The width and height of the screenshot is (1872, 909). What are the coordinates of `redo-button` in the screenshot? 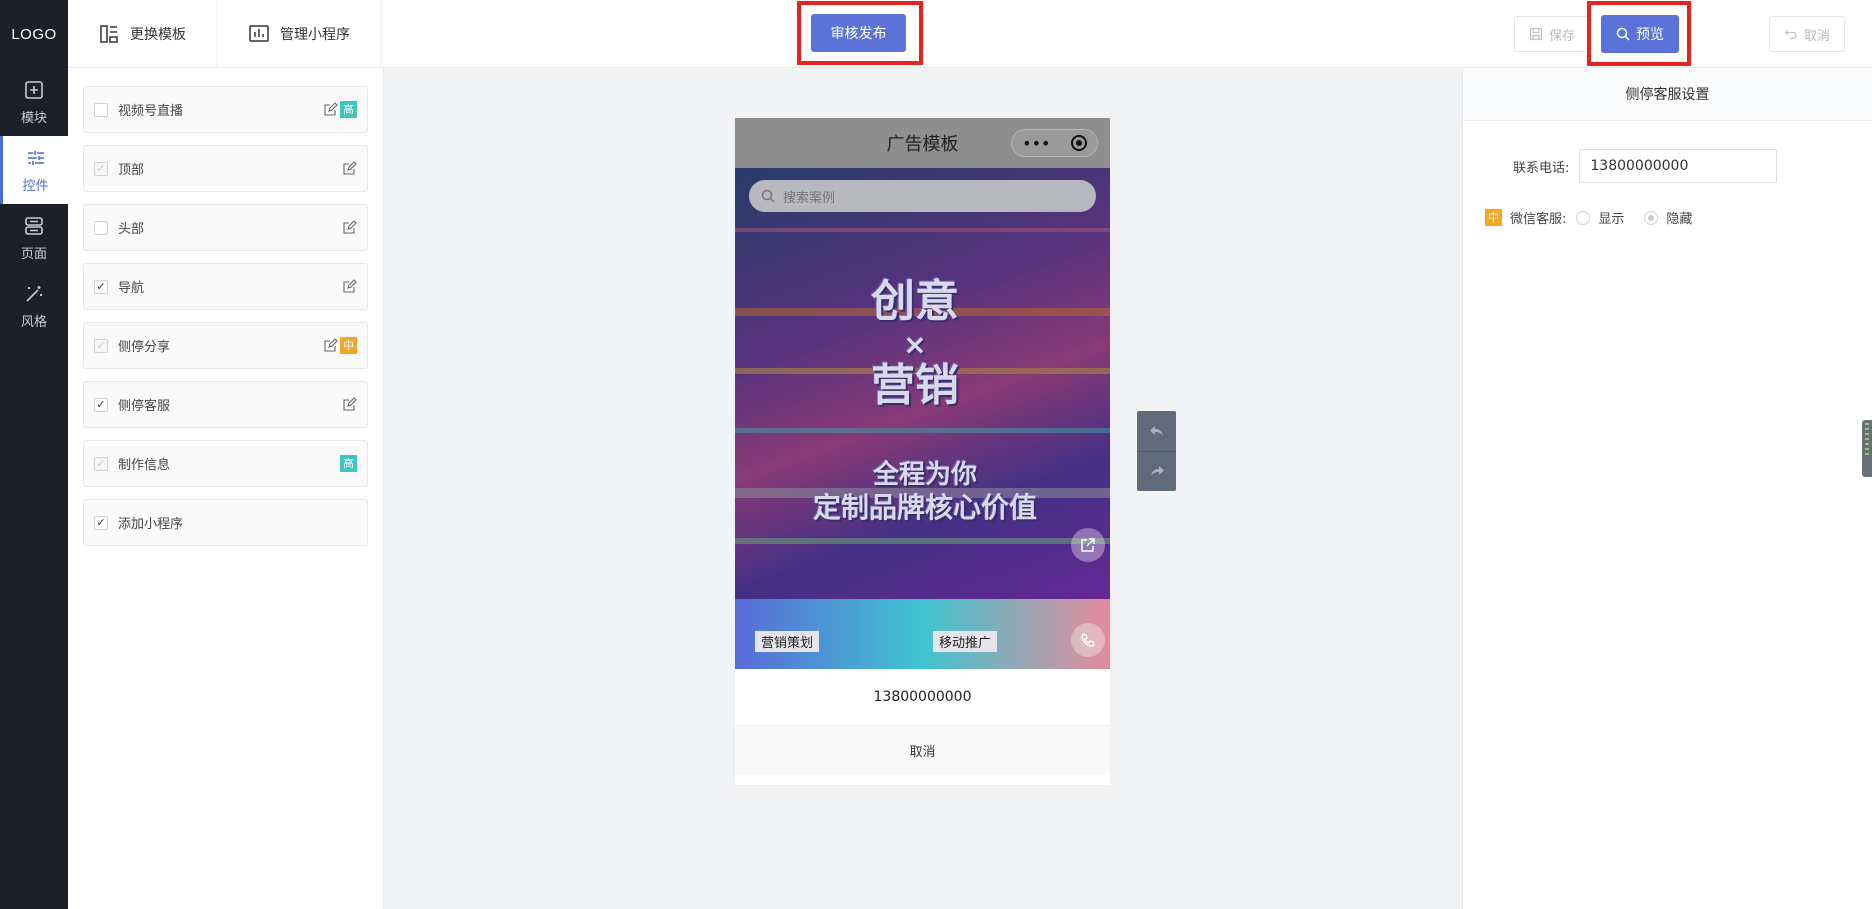 It's located at (1156, 471).